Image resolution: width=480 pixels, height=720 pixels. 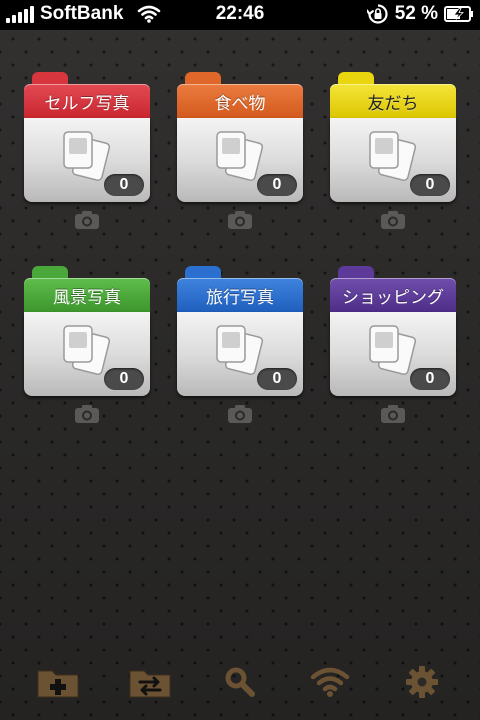 What do you see at coordinates (458, 14) in the screenshot?
I see `battery-charging-icon` at bounding box center [458, 14].